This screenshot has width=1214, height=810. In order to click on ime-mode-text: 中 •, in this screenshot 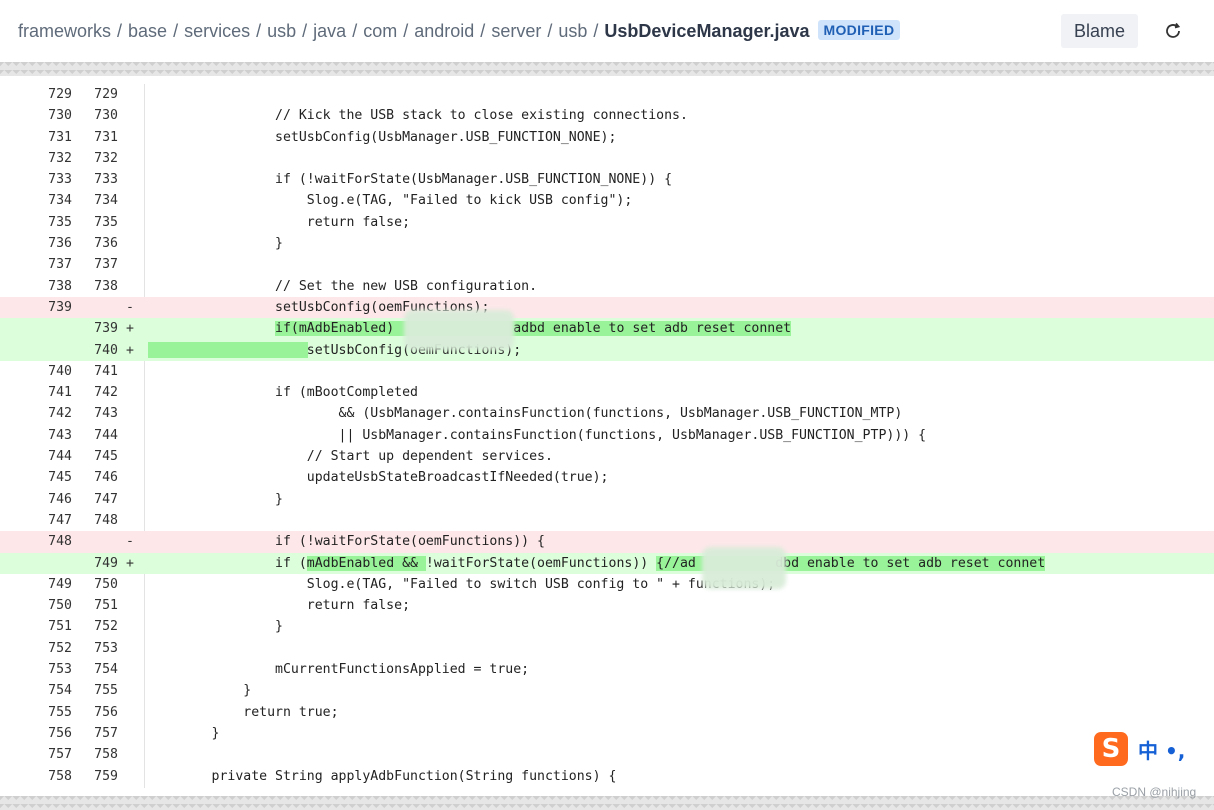, I will do `click(1161, 749)`.